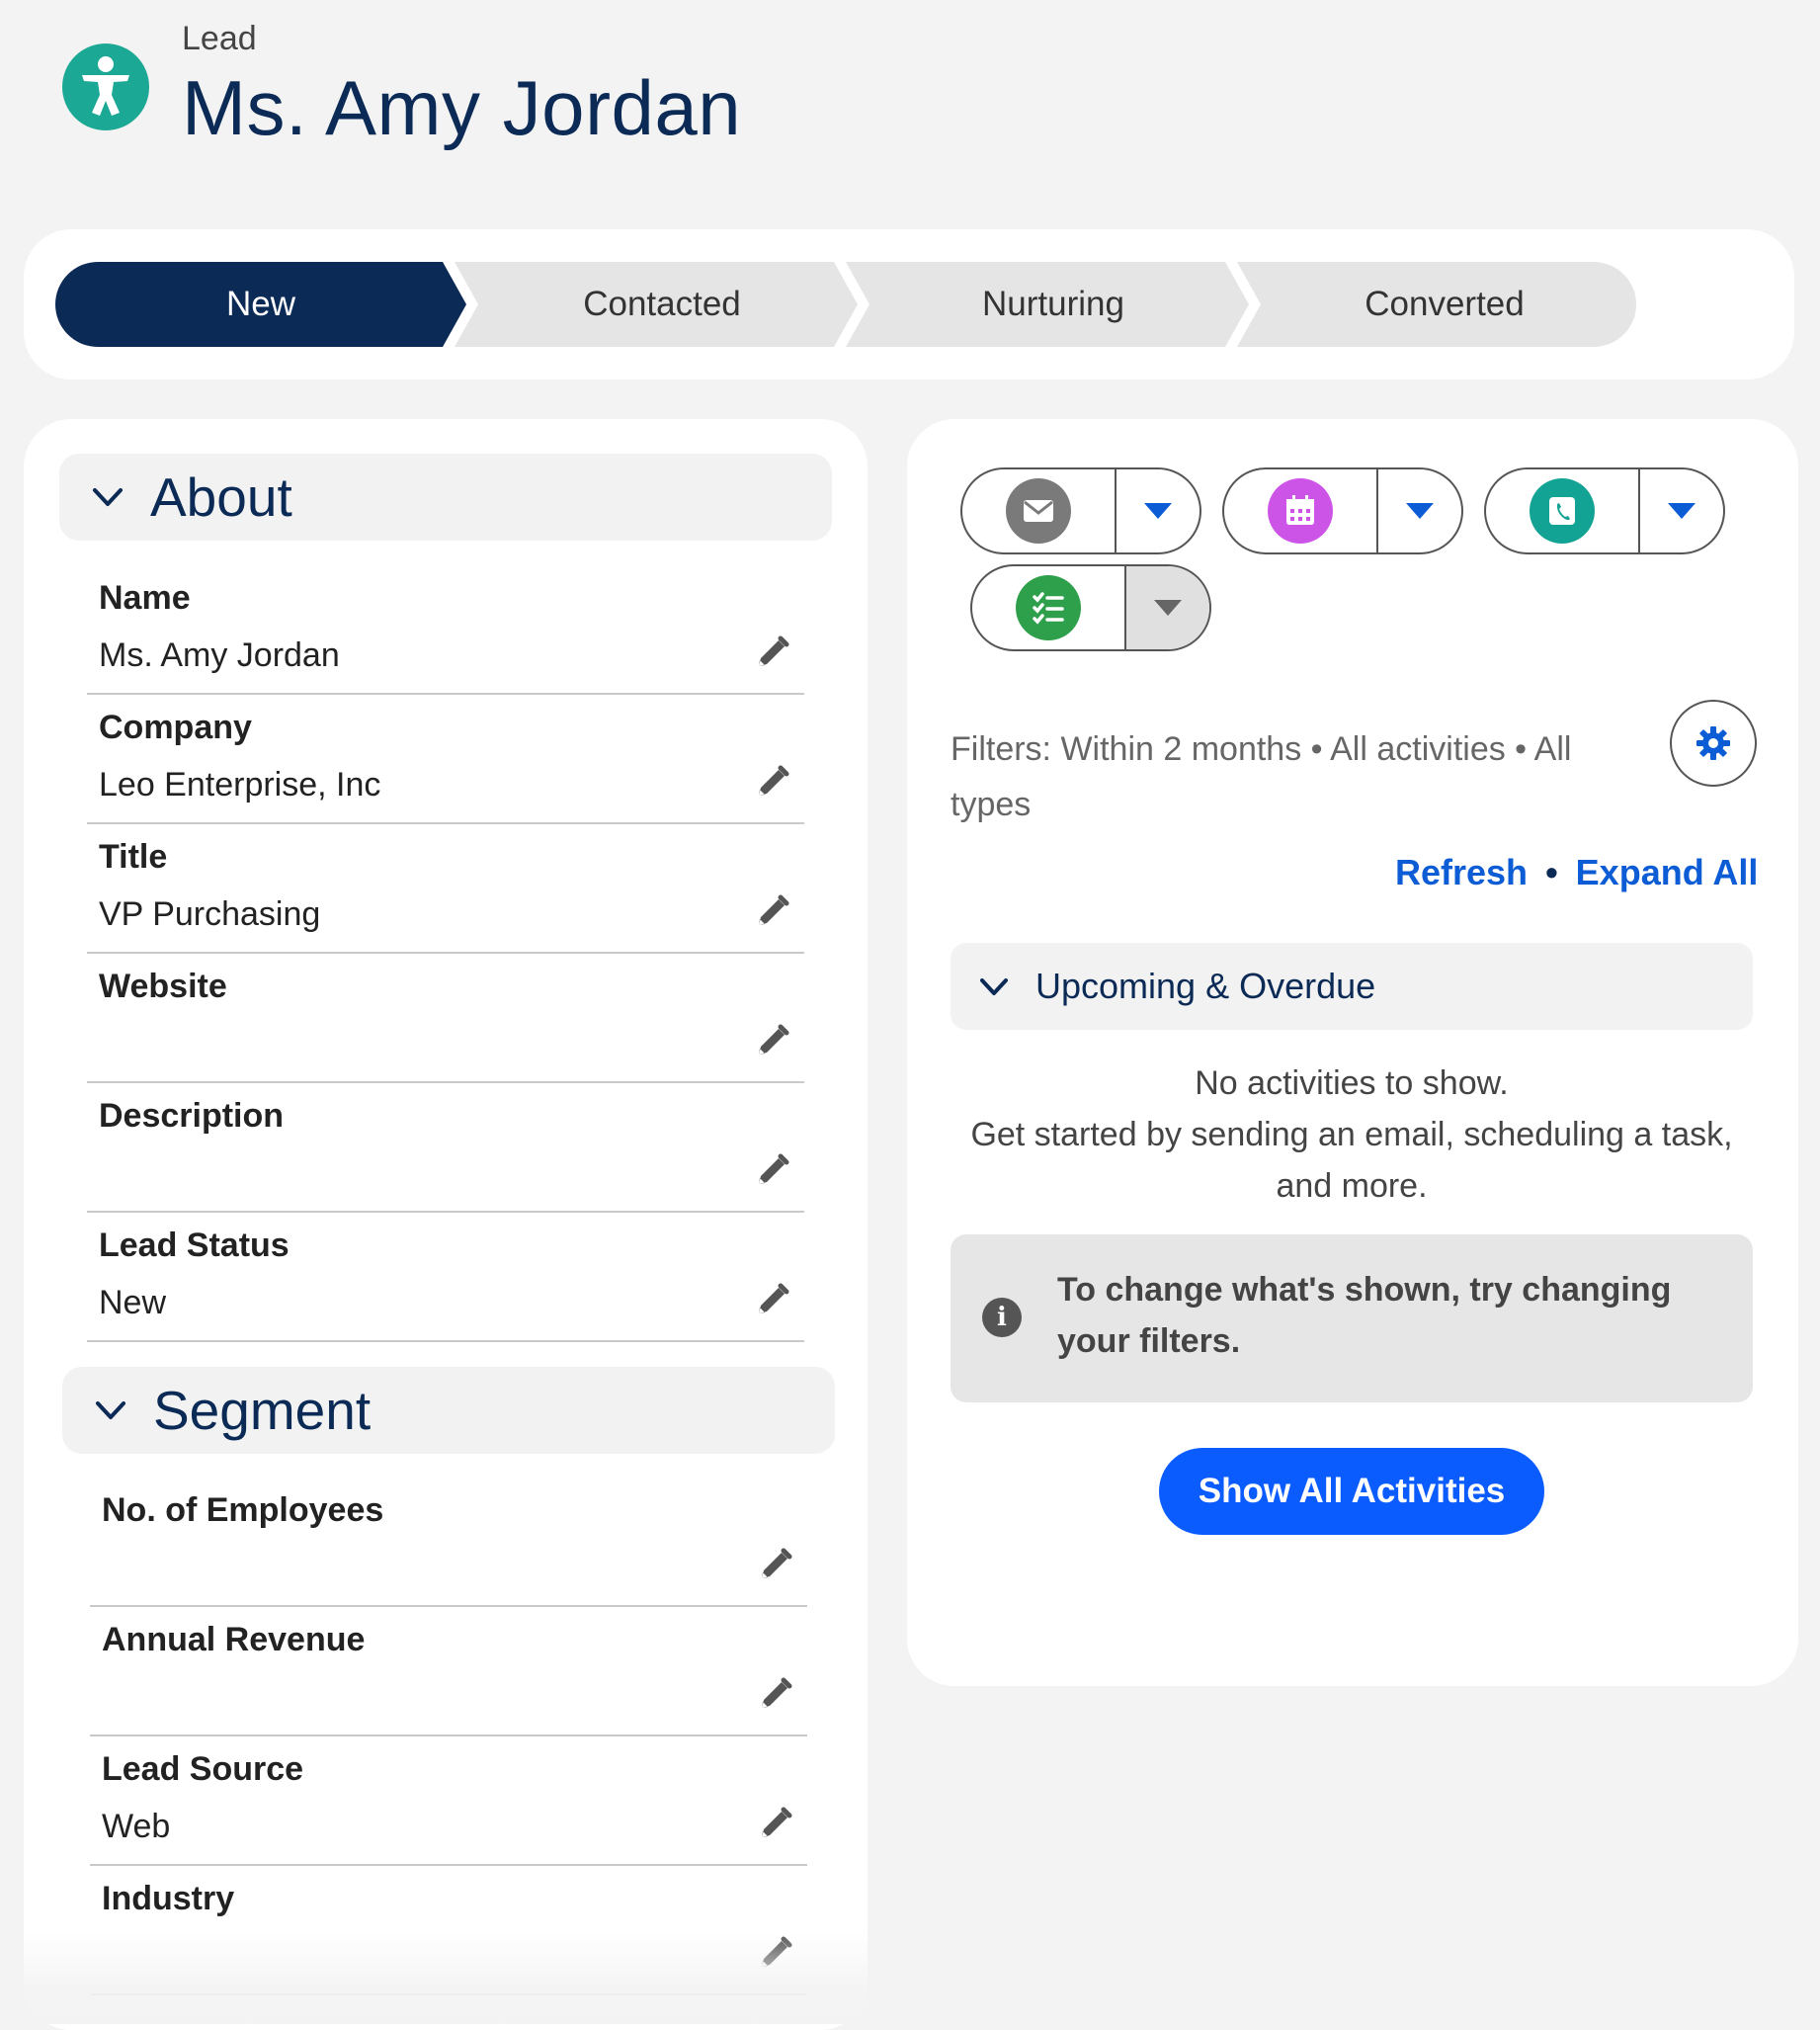 This screenshot has height=2030, width=1820. What do you see at coordinates (445, 629) in the screenshot?
I see `field-name: Name Ms. Amy Jordan` at bounding box center [445, 629].